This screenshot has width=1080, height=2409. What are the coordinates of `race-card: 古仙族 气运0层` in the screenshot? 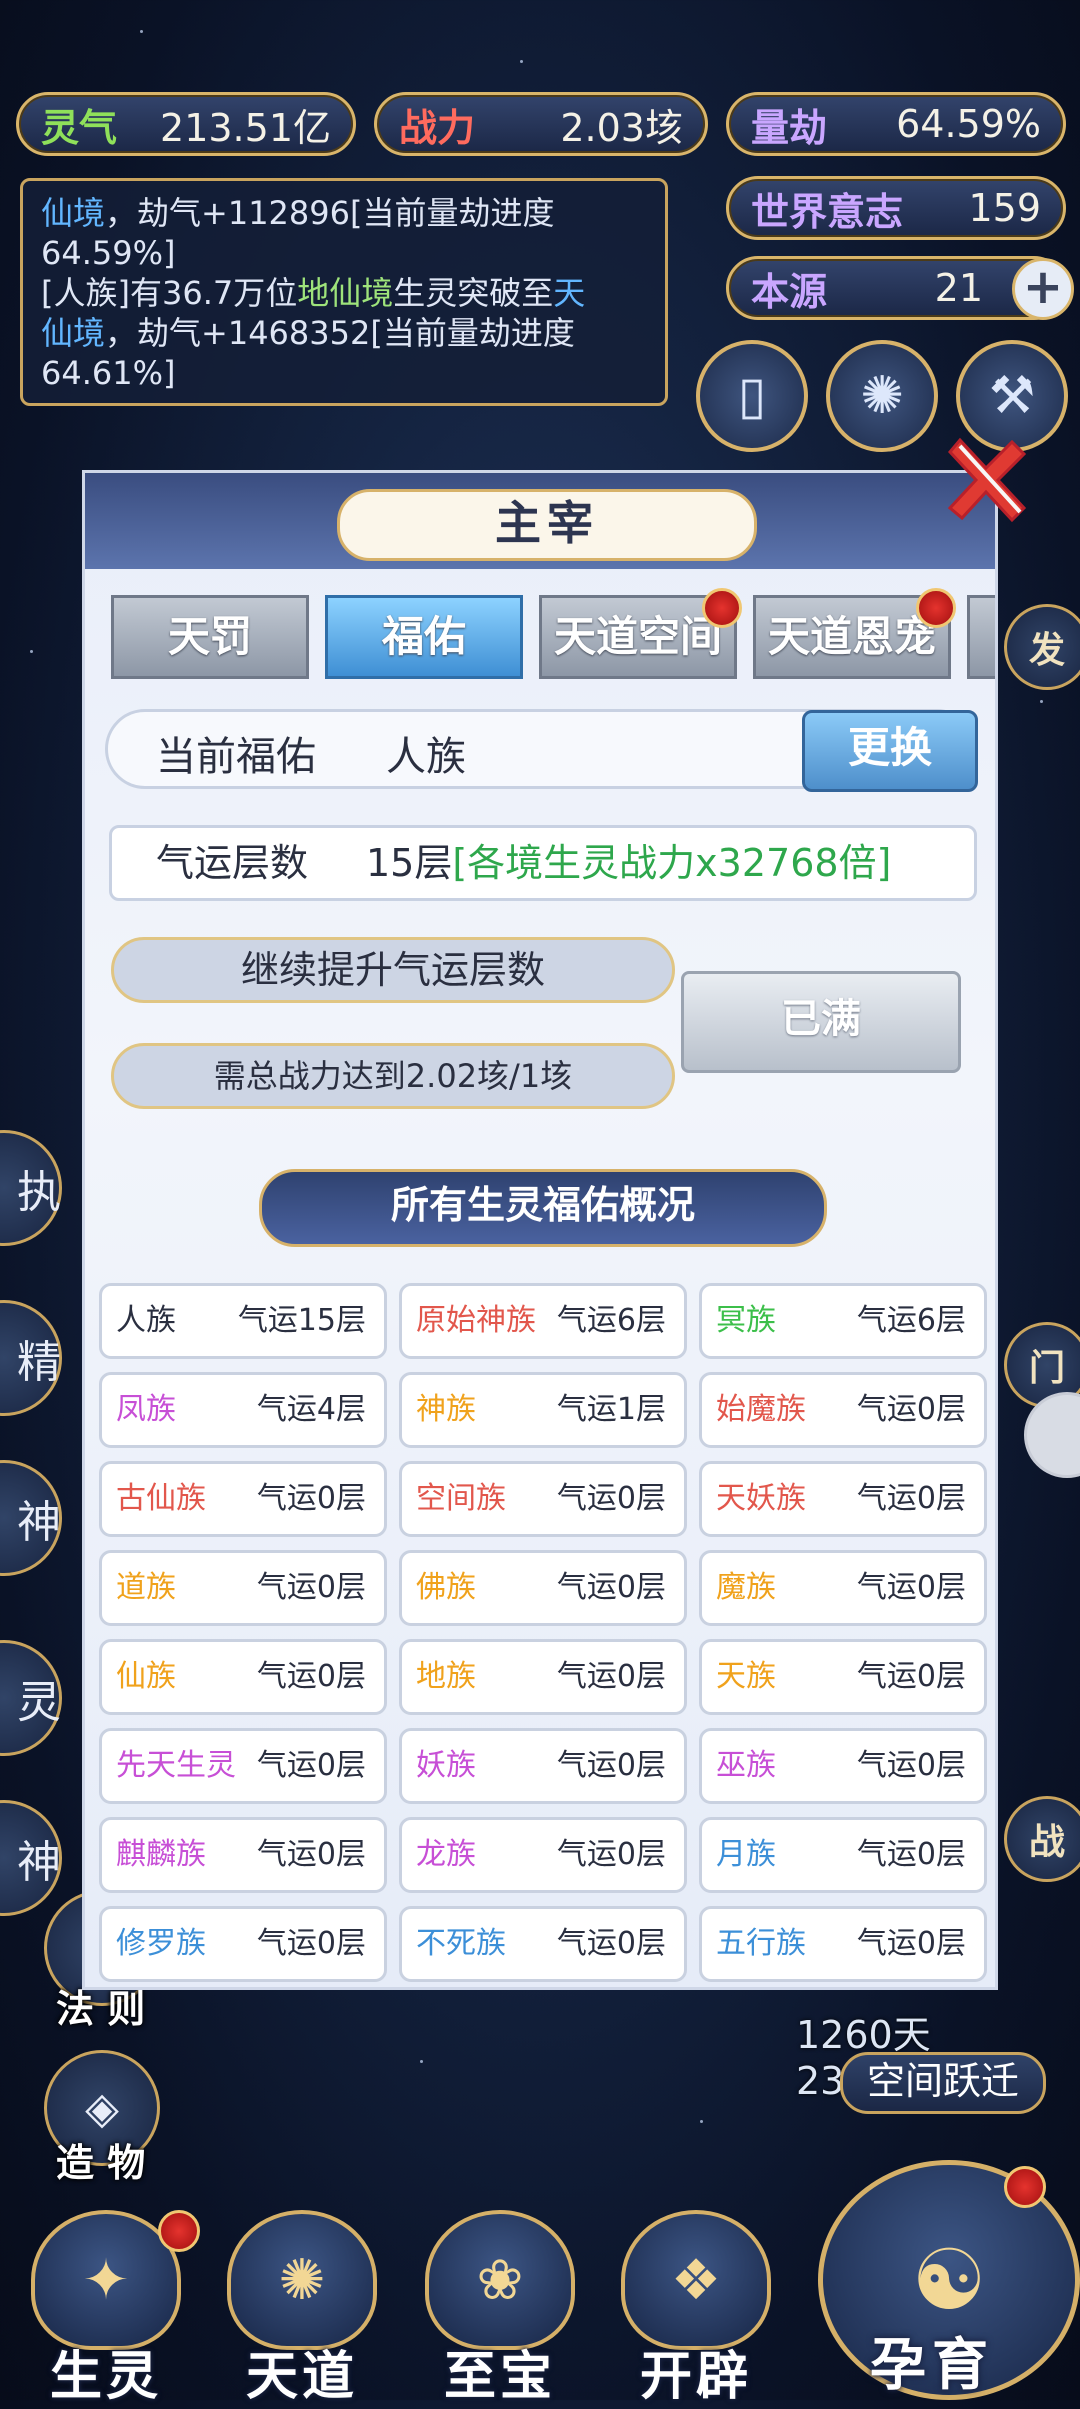 It's located at (243, 1499).